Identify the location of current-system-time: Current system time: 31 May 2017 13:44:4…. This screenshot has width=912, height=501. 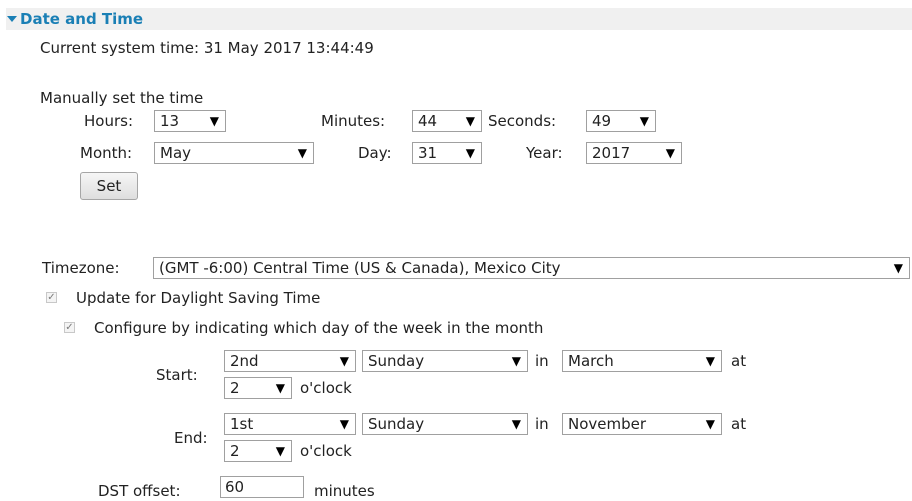
(207, 48).